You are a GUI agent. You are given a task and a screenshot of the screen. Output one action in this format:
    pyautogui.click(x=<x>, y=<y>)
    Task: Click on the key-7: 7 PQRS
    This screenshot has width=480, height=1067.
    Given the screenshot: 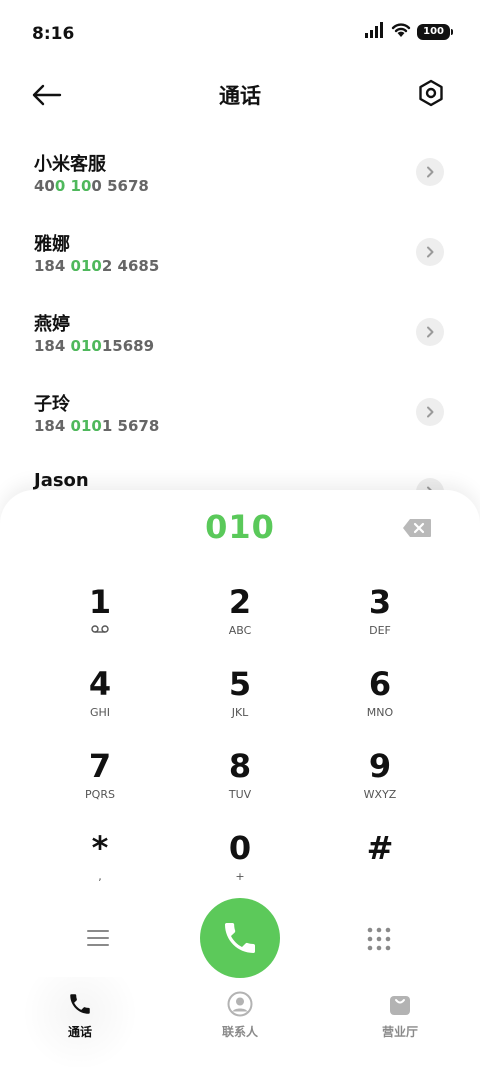 What is the action you would take?
    pyautogui.click(x=100, y=777)
    